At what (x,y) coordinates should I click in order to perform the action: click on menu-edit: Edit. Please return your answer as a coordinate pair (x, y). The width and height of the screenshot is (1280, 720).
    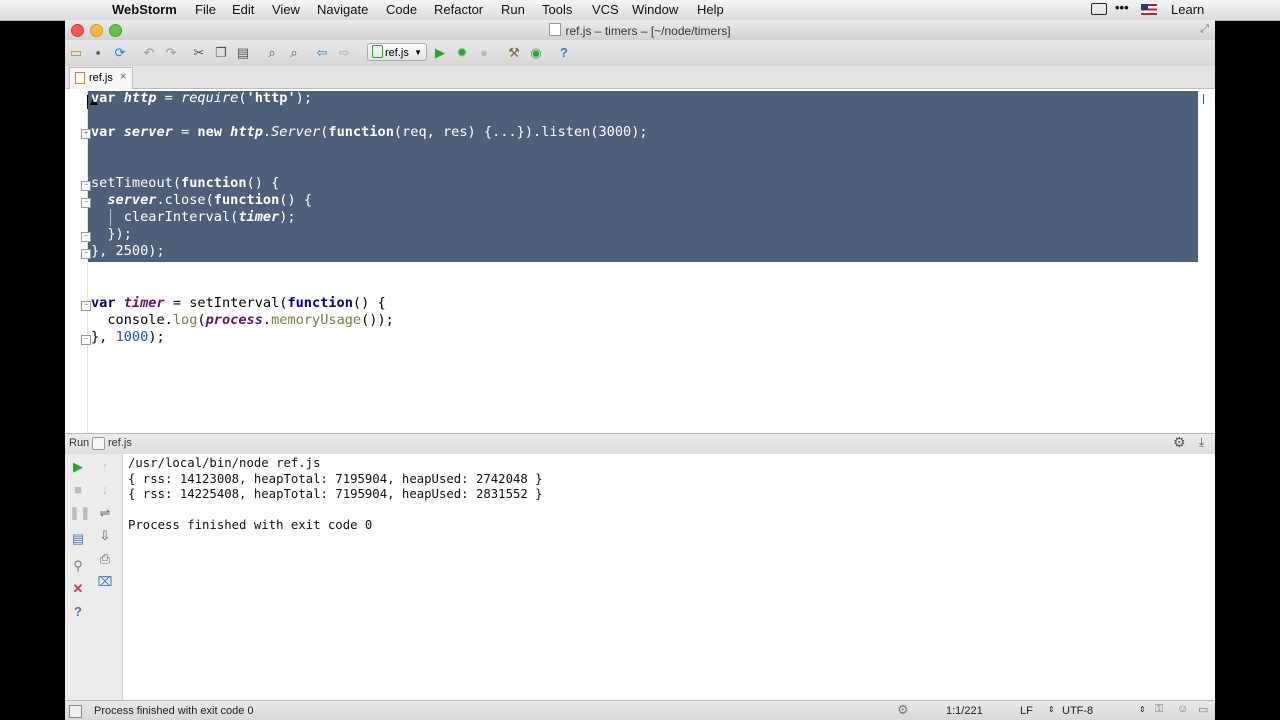
    Looking at the image, I should click on (243, 9).